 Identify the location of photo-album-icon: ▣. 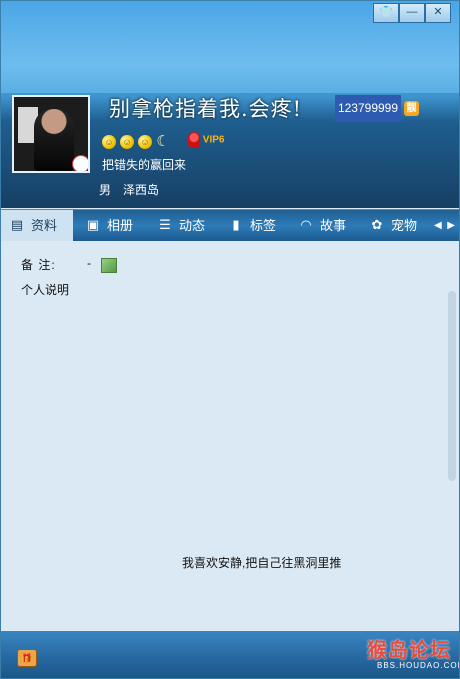
(93, 224).